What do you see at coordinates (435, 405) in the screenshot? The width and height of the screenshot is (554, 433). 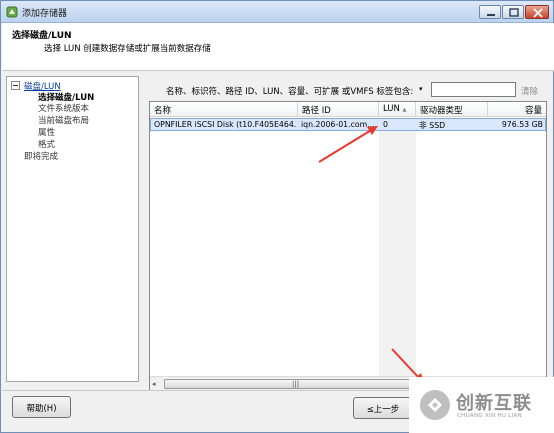 I see `watermark-logo-icon` at bounding box center [435, 405].